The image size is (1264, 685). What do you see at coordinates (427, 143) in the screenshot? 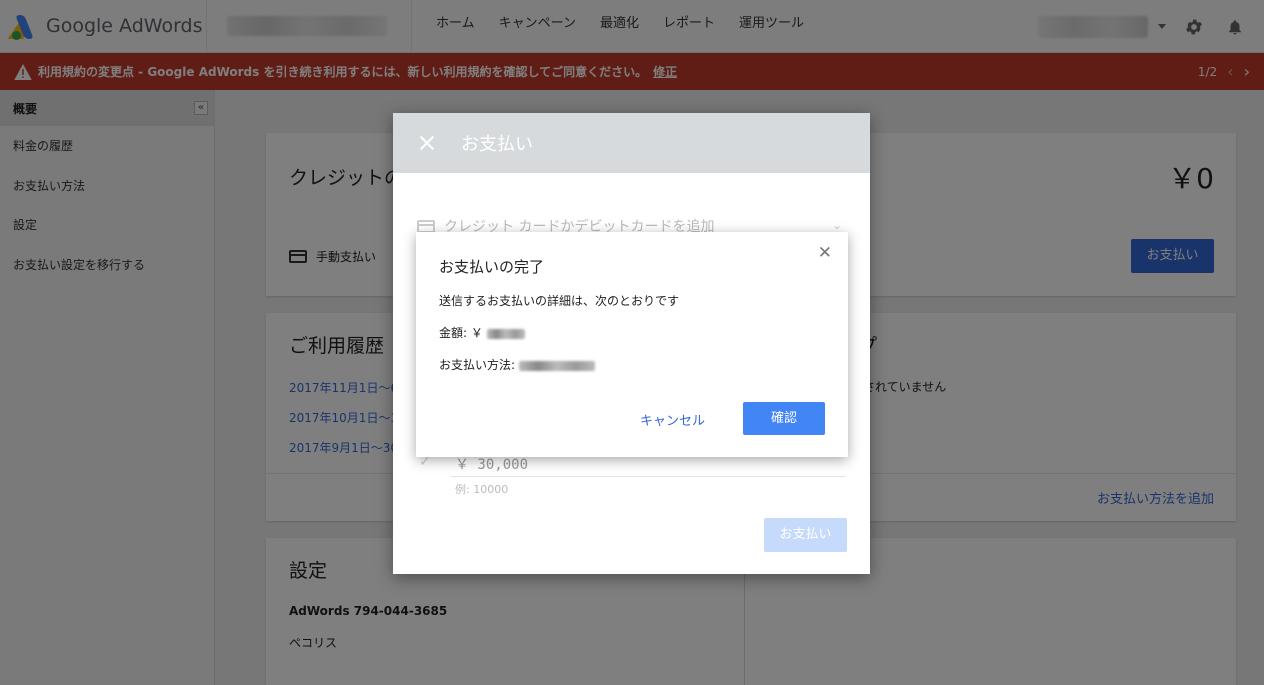
I see `close-icon` at bounding box center [427, 143].